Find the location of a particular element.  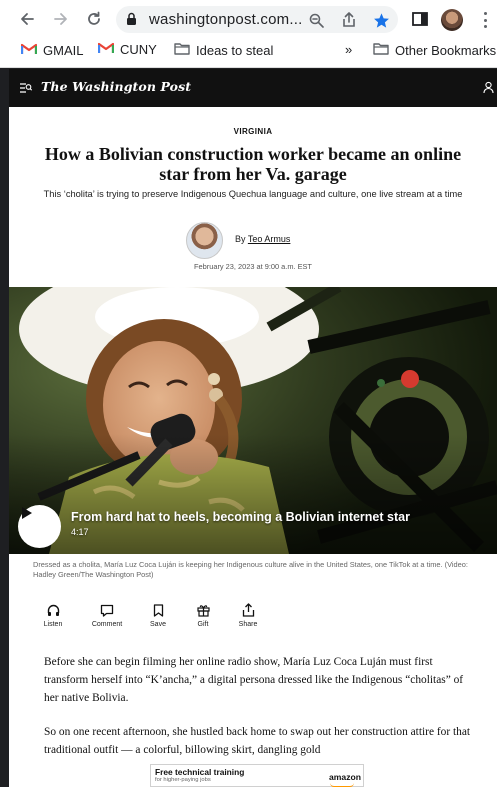

lock-icon is located at coordinates (131, 21).